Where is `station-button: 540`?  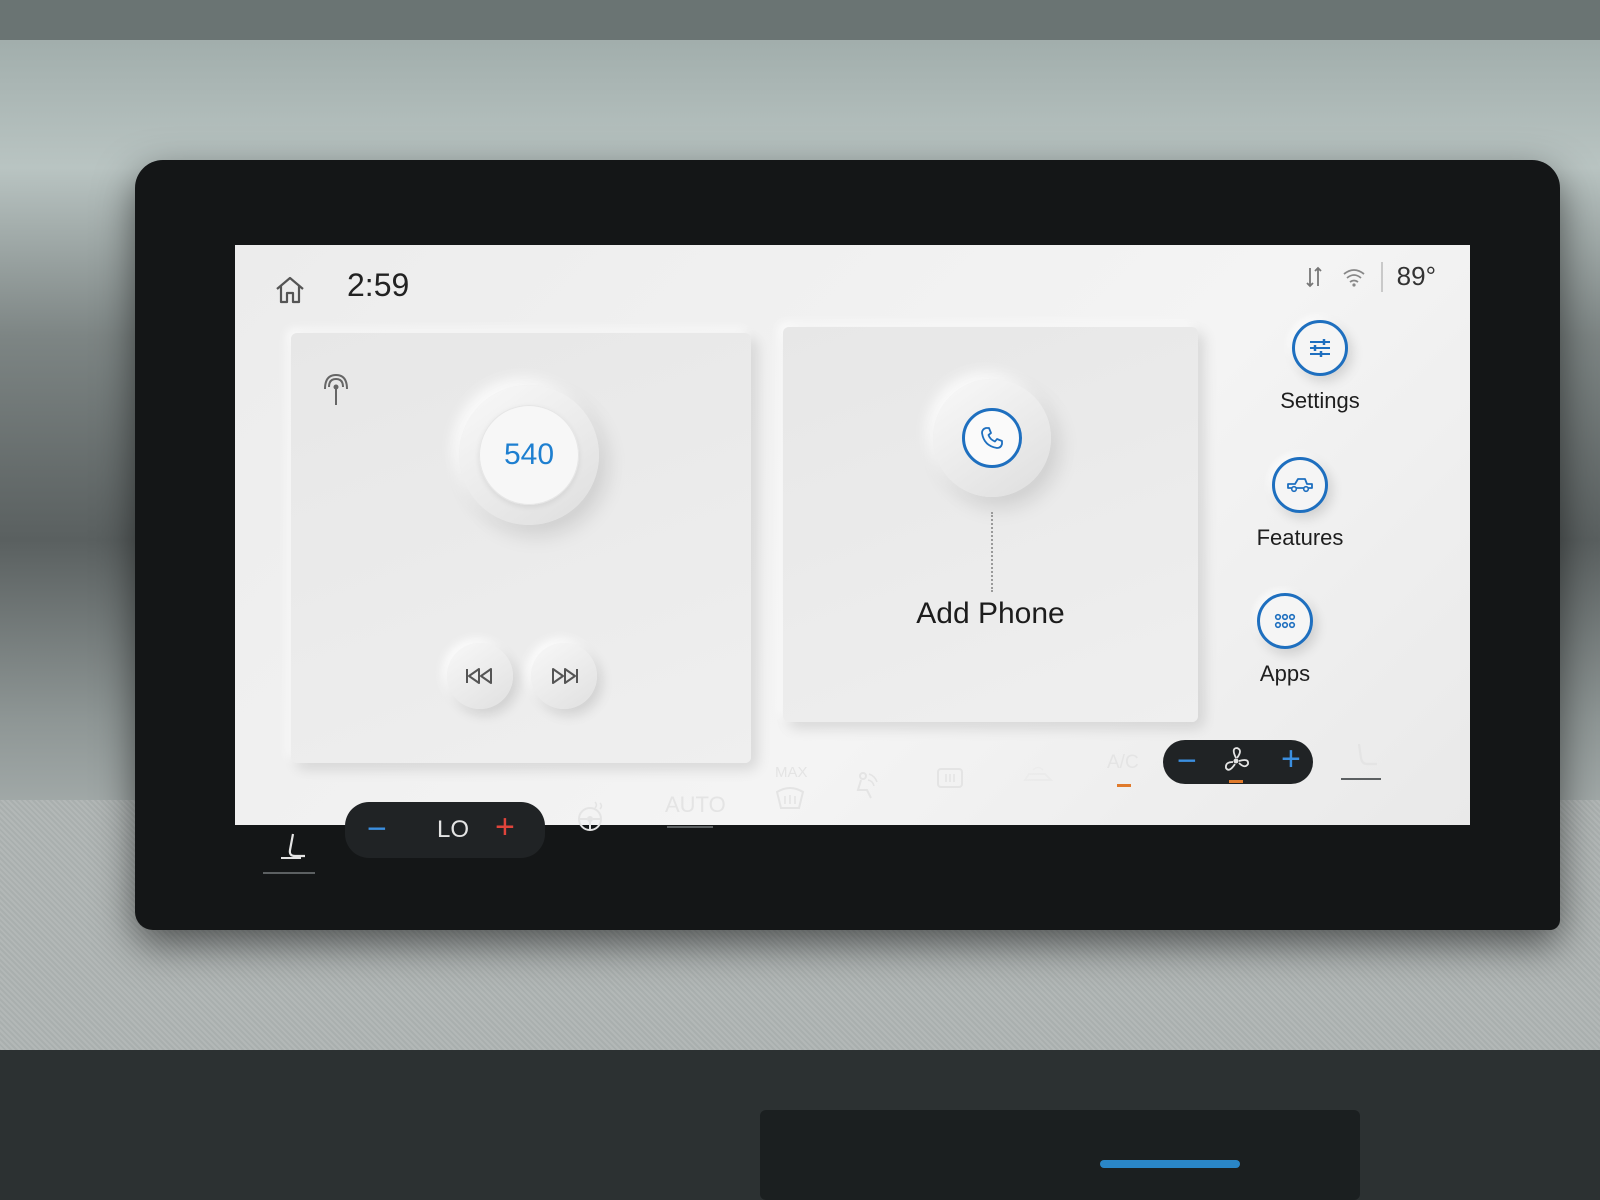
station-button: 540 is located at coordinates (529, 455).